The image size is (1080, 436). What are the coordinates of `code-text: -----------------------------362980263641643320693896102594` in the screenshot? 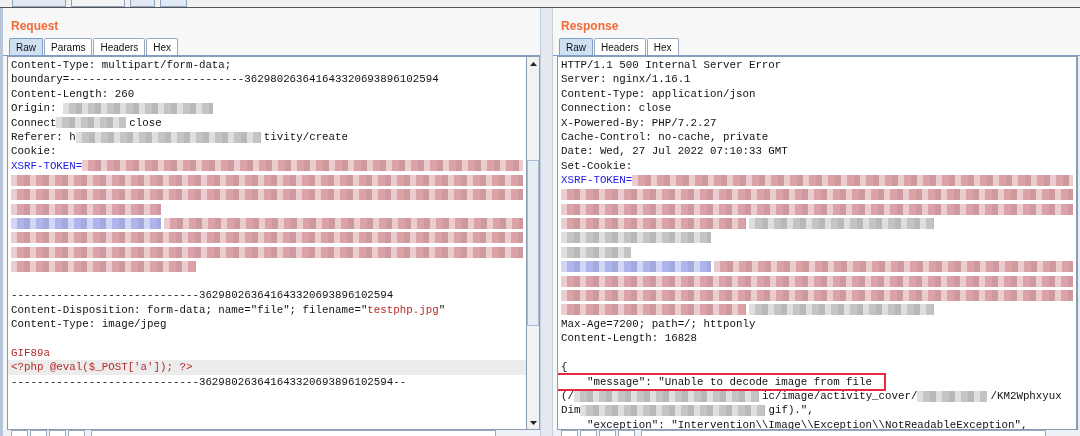 It's located at (202, 295).